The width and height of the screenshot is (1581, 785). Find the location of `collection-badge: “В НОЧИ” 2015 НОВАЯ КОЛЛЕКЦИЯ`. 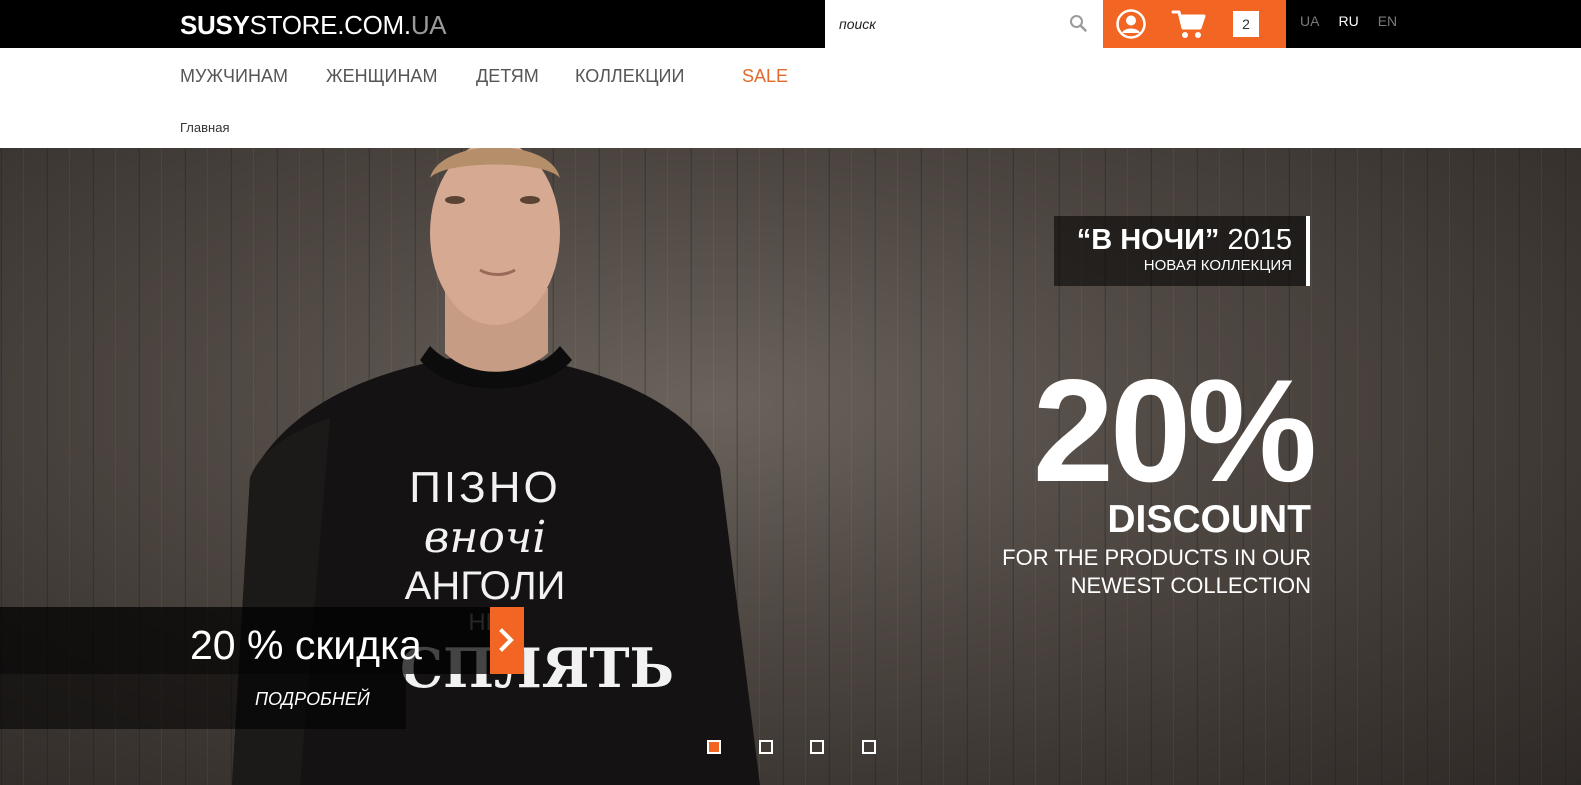

collection-badge: “В НОЧИ” 2015 НОВАЯ КОЛЛЕКЦИЯ is located at coordinates (1182, 251).